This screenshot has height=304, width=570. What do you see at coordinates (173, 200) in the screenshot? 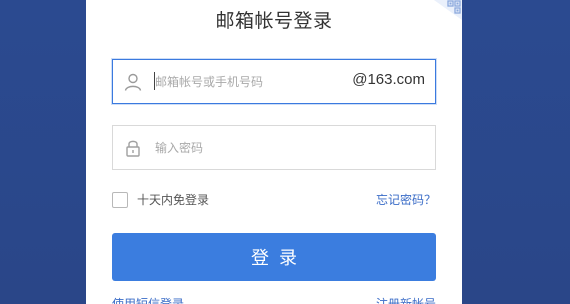
I see `remember-label: 十天内免登录` at bounding box center [173, 200].